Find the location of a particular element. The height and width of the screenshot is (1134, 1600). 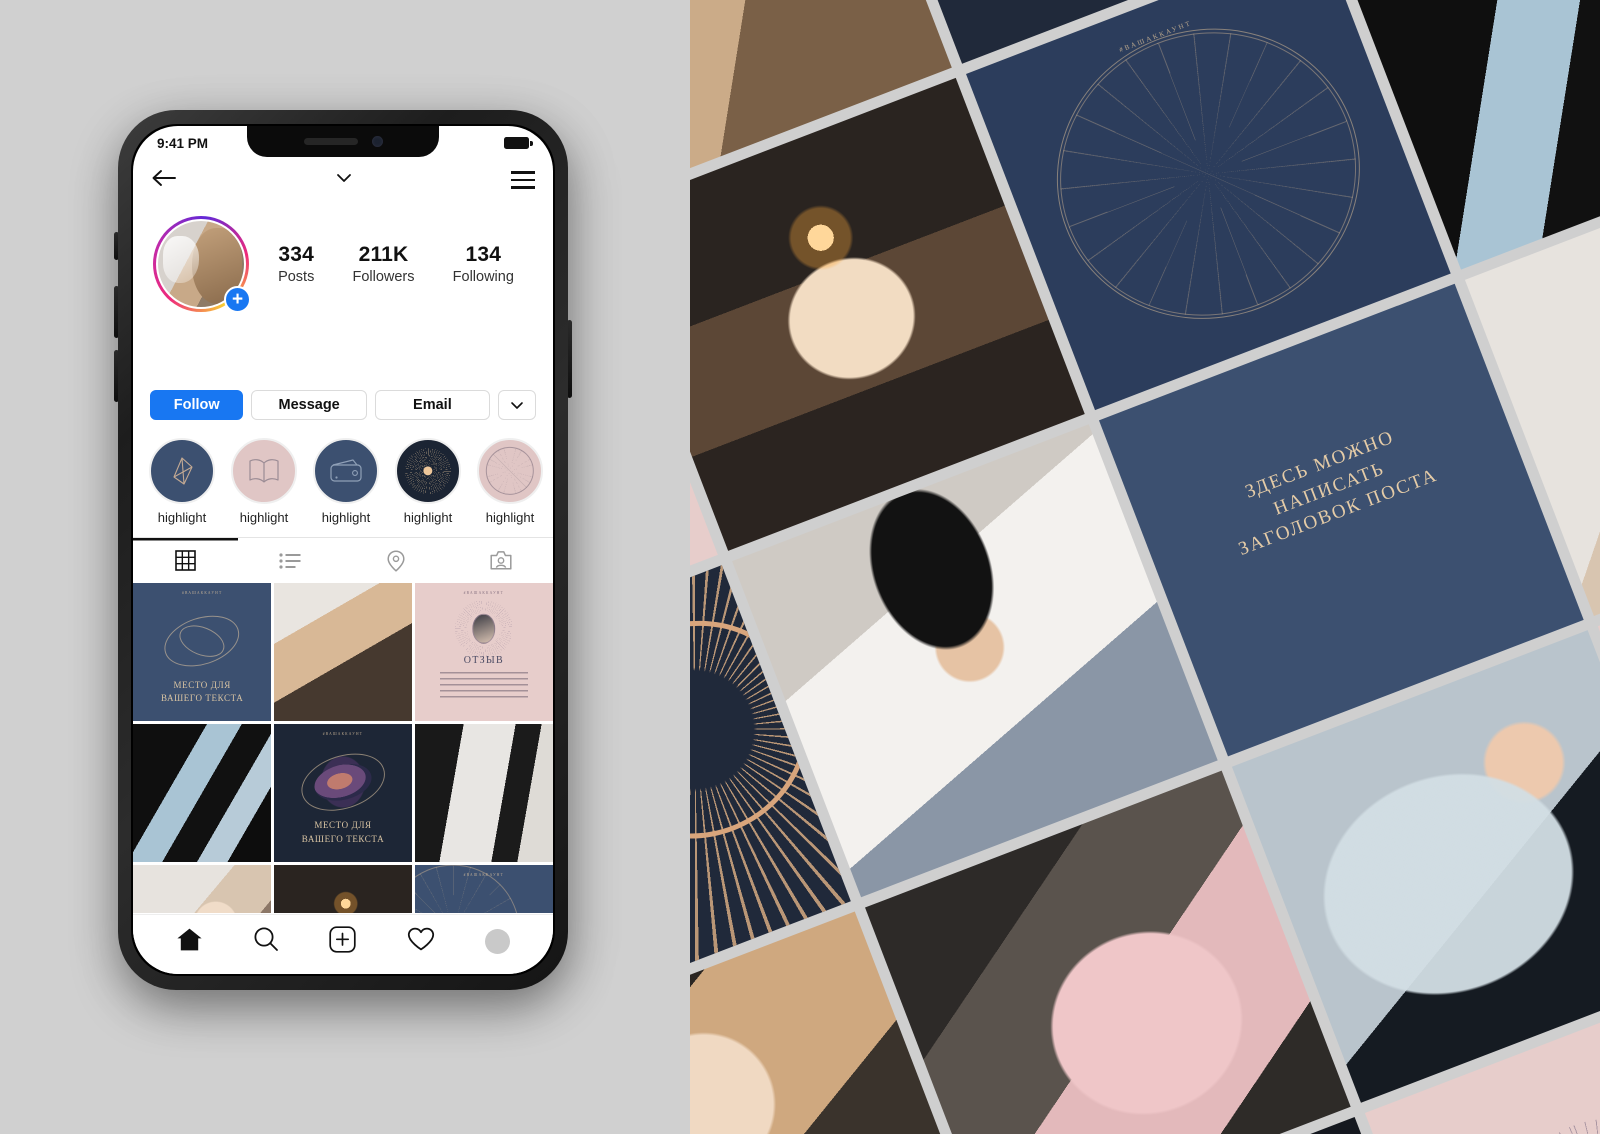

testimonial-portrait is located at coordinates (484, 628).